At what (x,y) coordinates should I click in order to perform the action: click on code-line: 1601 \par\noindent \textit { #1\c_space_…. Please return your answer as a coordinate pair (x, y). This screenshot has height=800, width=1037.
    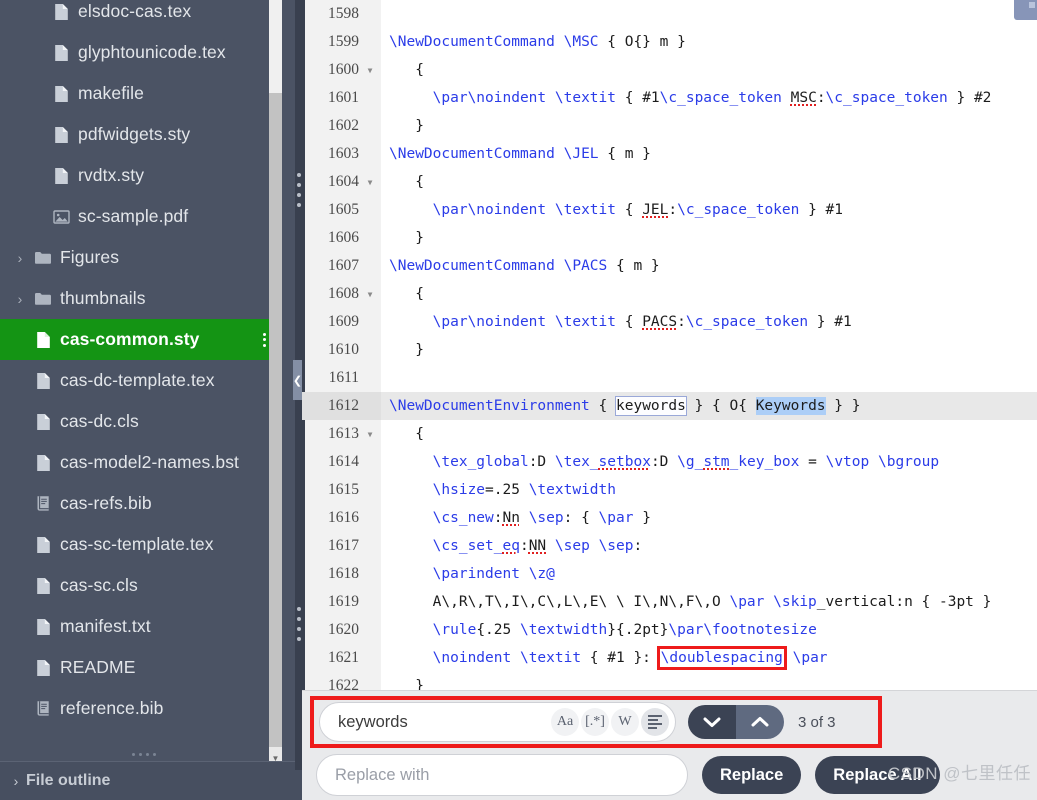
    Looking at the image, I should click on (669, 98).